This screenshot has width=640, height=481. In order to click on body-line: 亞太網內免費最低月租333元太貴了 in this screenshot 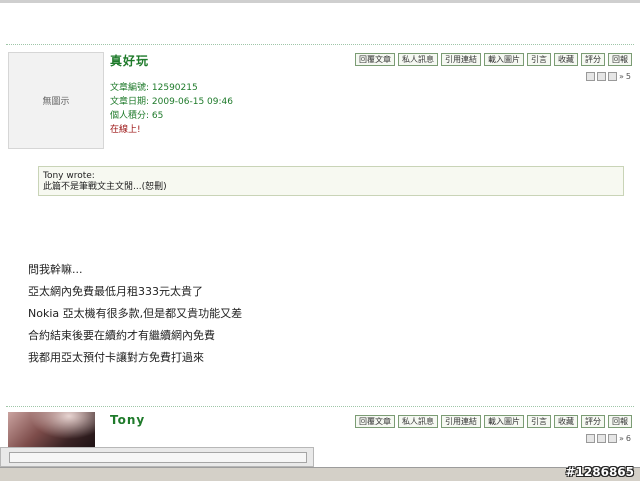, I will do `click(115, 291)`.